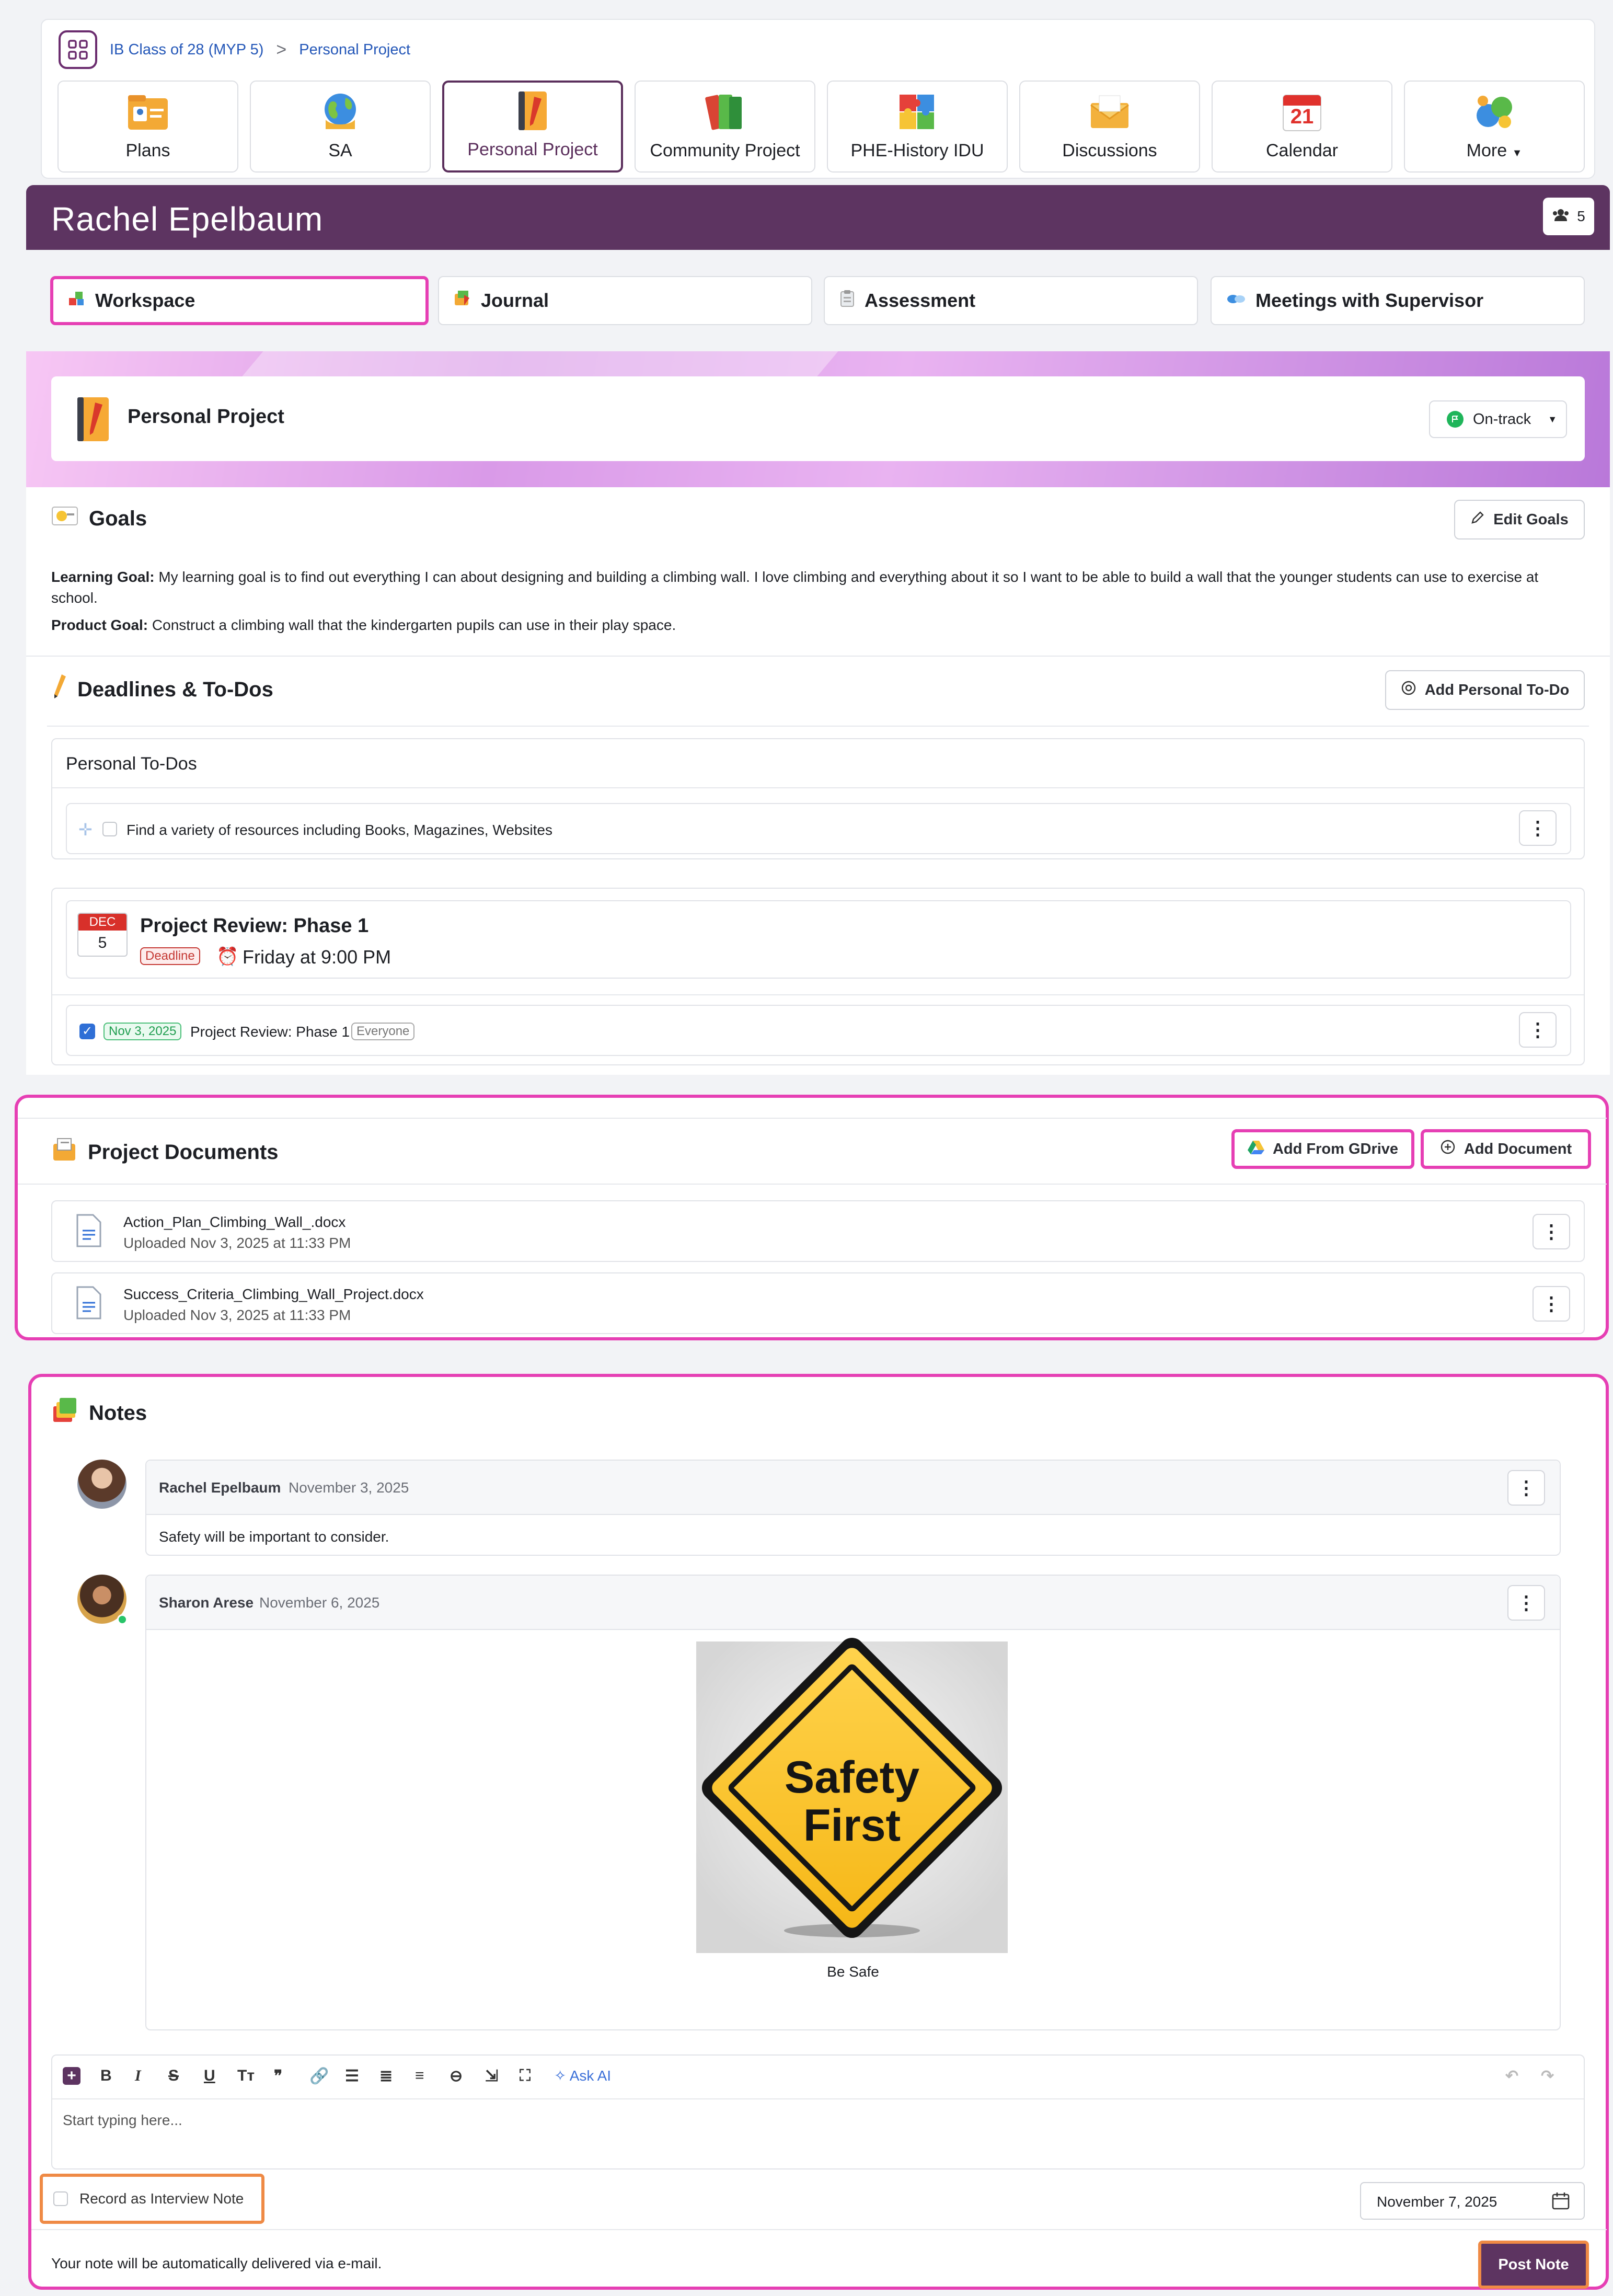  I want to click on puzzle-icon, so click(917, 111).